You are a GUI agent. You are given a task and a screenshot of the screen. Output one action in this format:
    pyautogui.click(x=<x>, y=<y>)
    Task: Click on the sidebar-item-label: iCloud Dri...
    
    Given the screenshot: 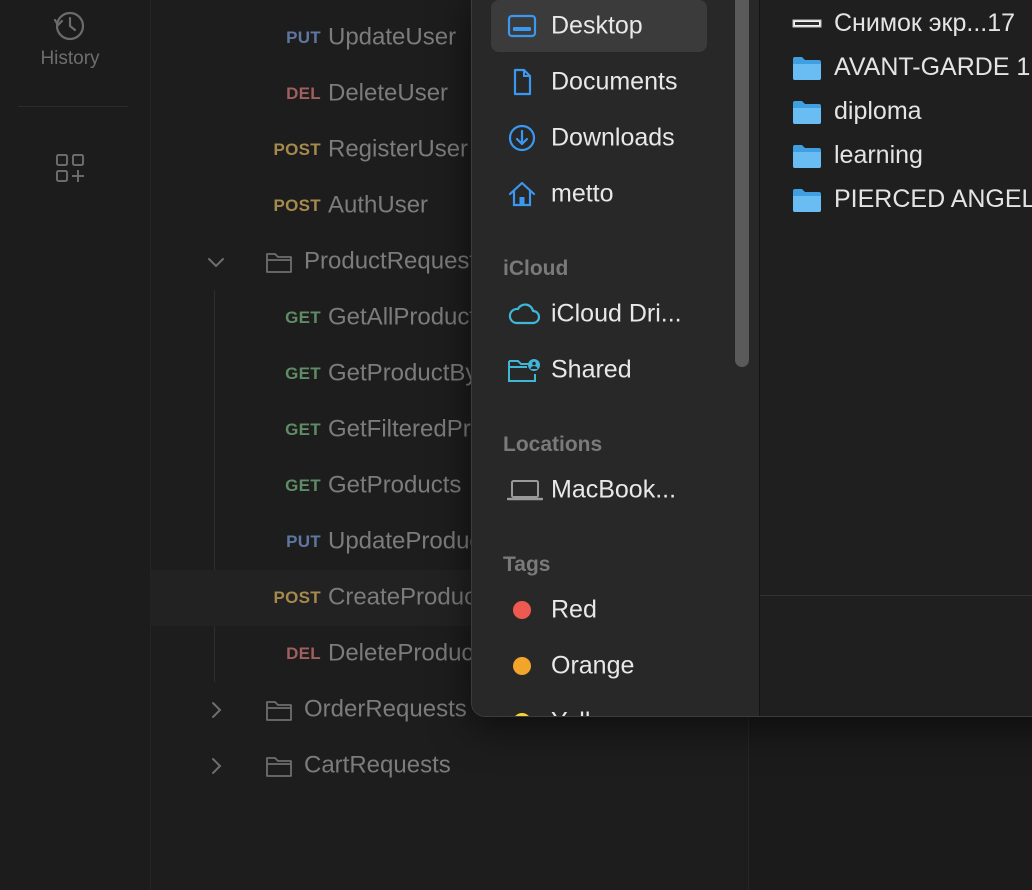 What is the action you would take?
    pyautogui.click(x=616, y=313)
    